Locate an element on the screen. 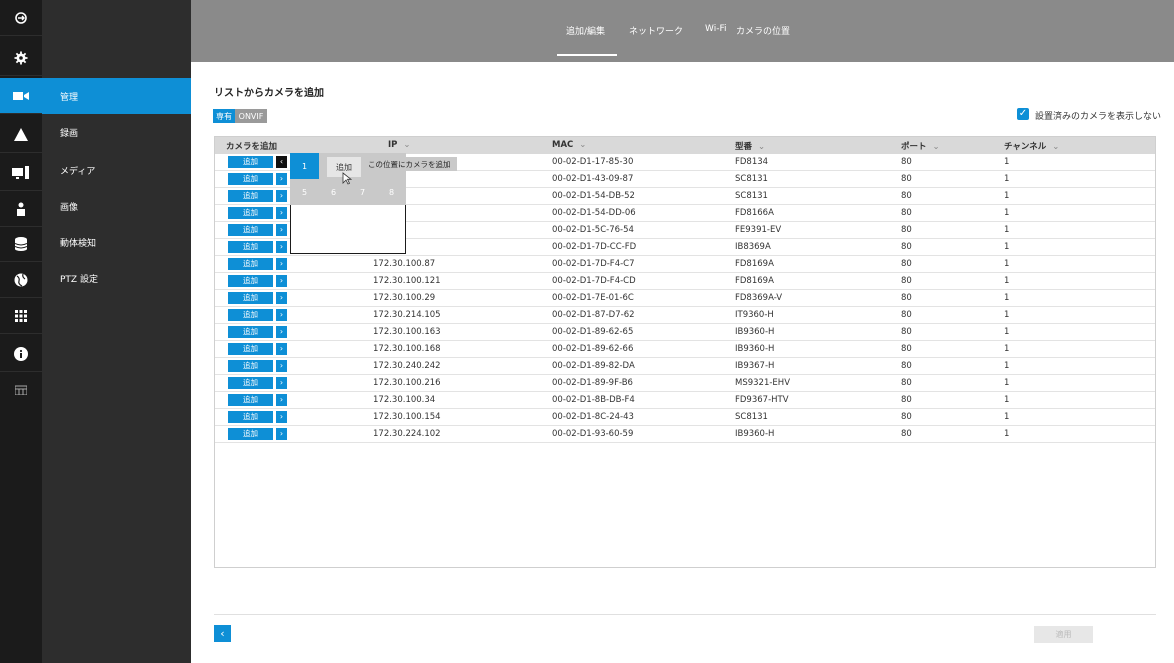  column-header-model: 型番 ⌄ is located at coordinates (750, 146).